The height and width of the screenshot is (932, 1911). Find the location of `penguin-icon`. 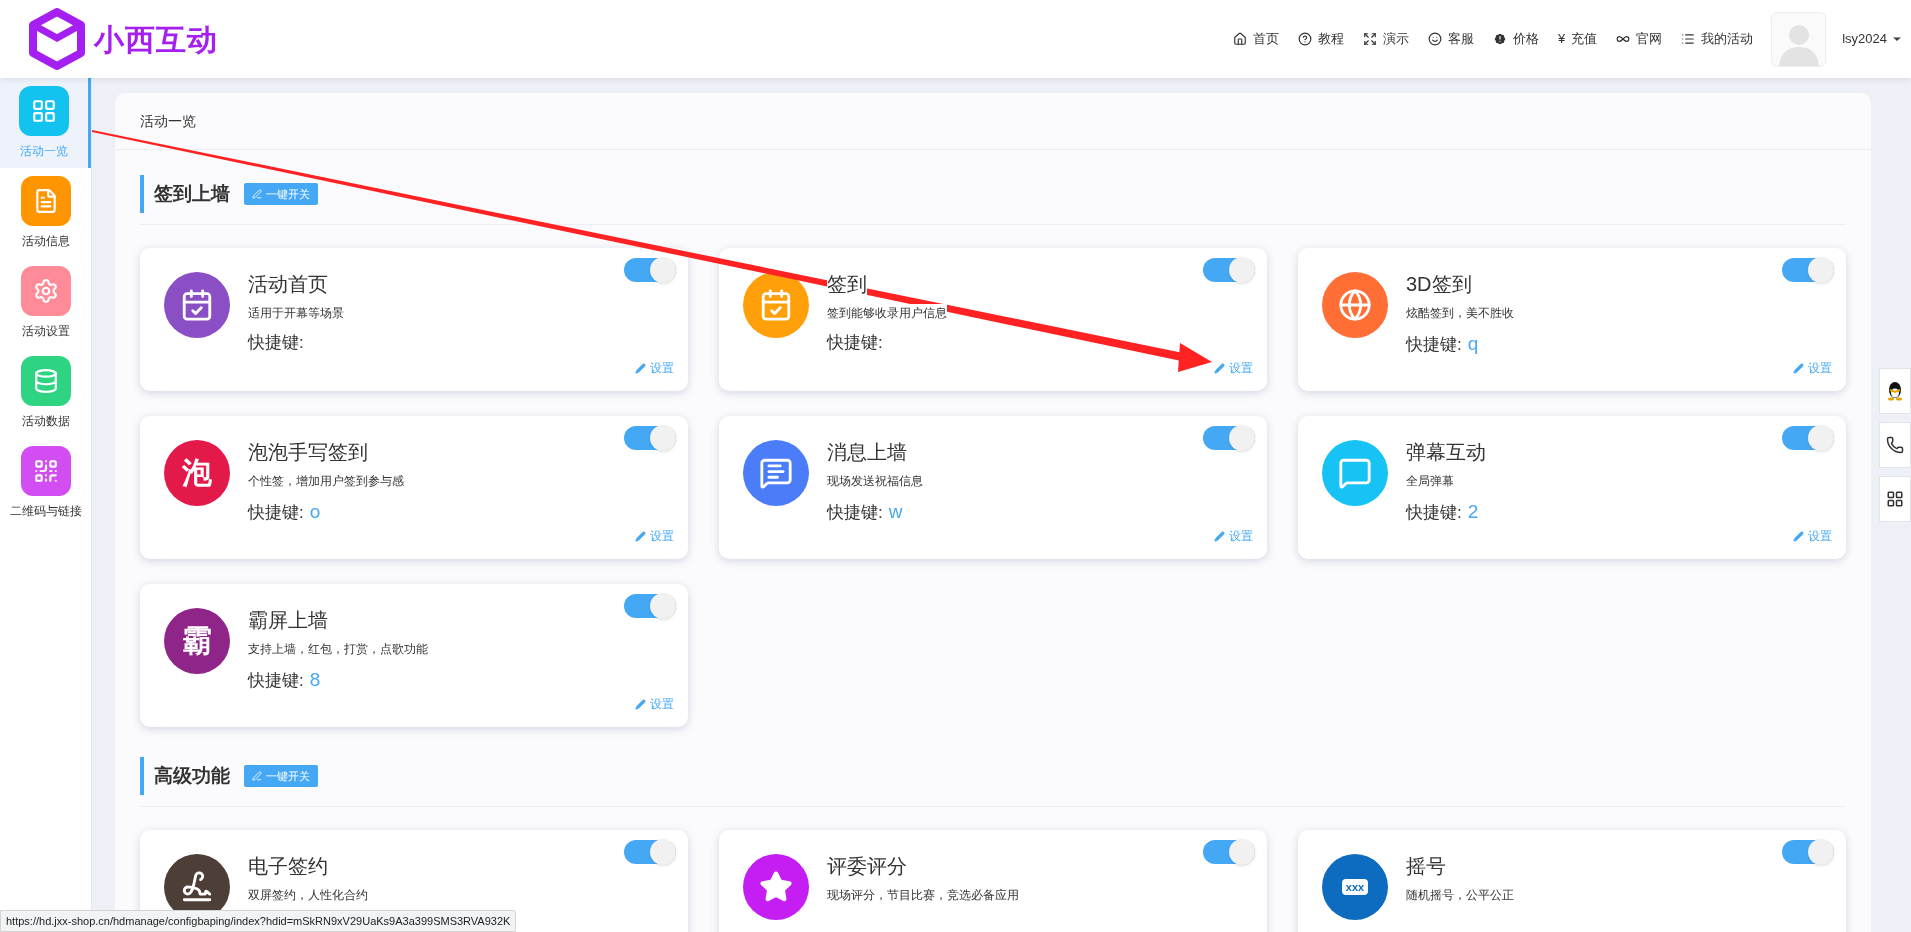

penguin-icon is located at coordinates (1895, 391).